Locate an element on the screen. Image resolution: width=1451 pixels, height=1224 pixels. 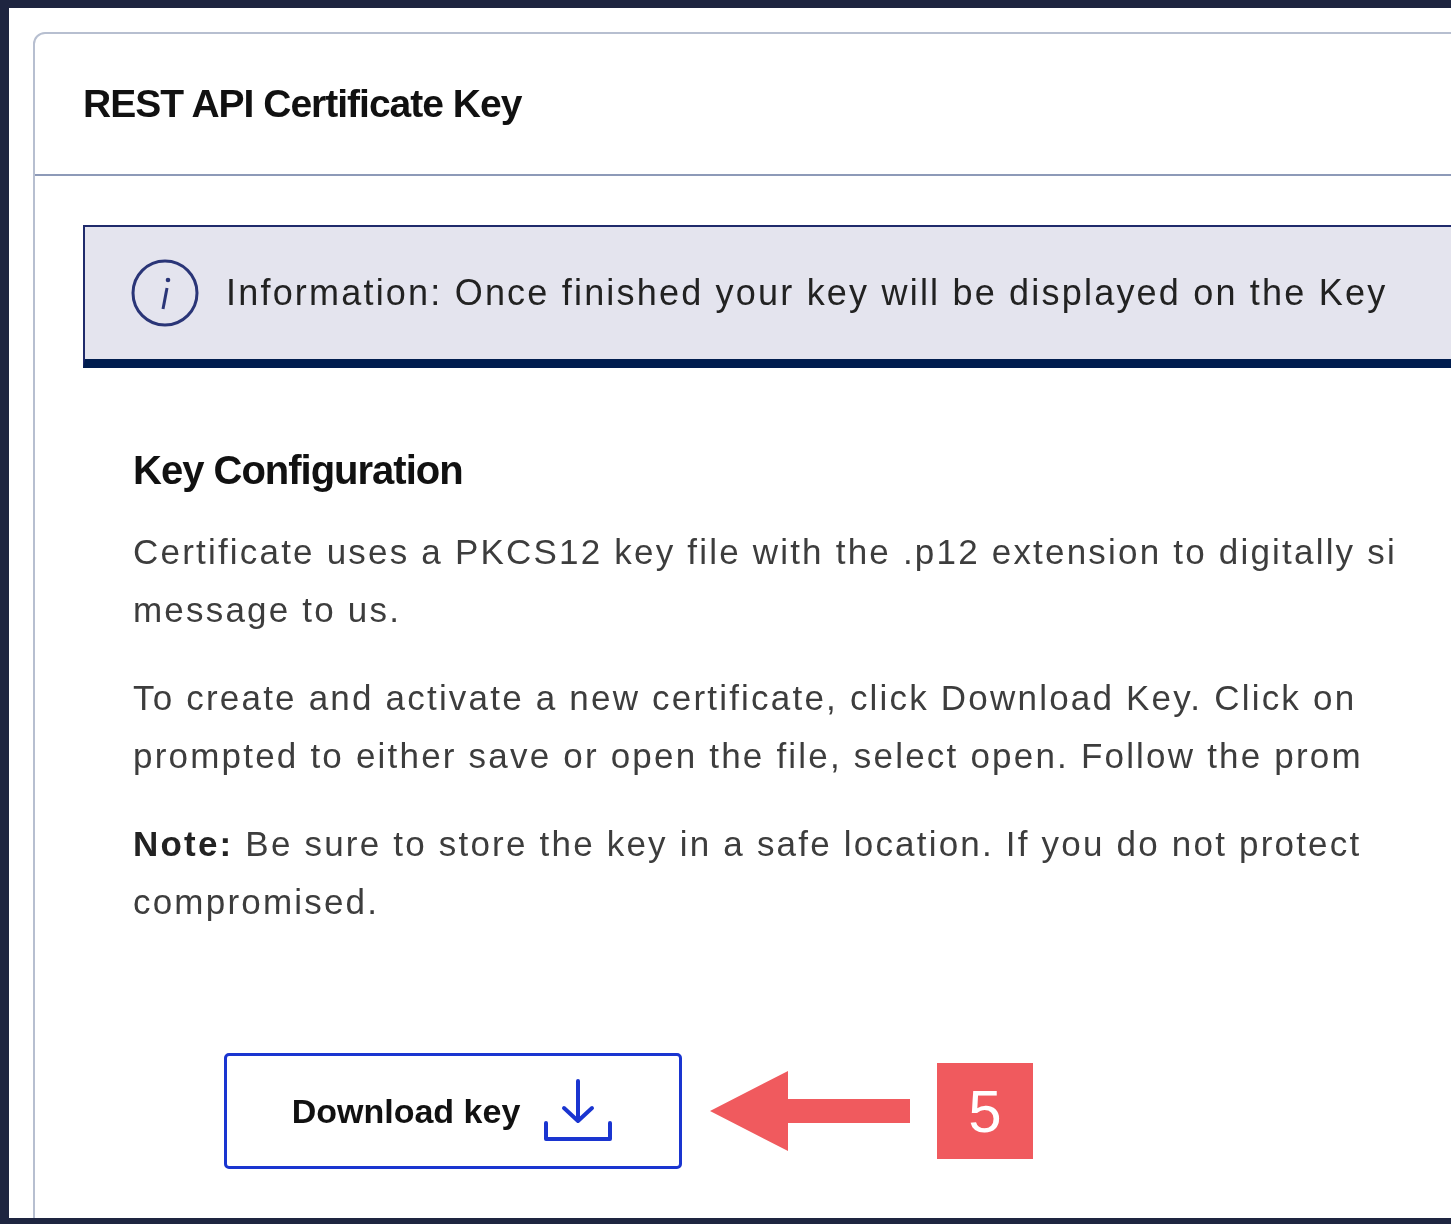
section-heading: Key Configuration is located at coordinates (298, 470).